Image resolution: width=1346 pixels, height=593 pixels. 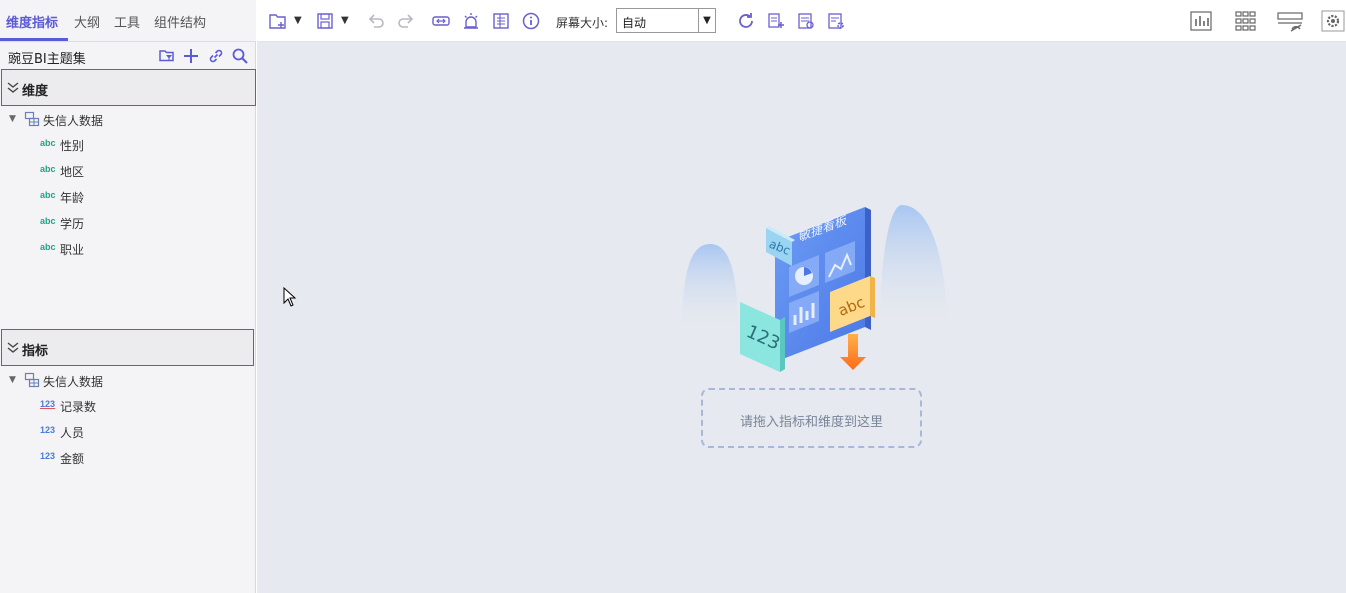 I want to click on redo-icon, so click(x=406, y=21).